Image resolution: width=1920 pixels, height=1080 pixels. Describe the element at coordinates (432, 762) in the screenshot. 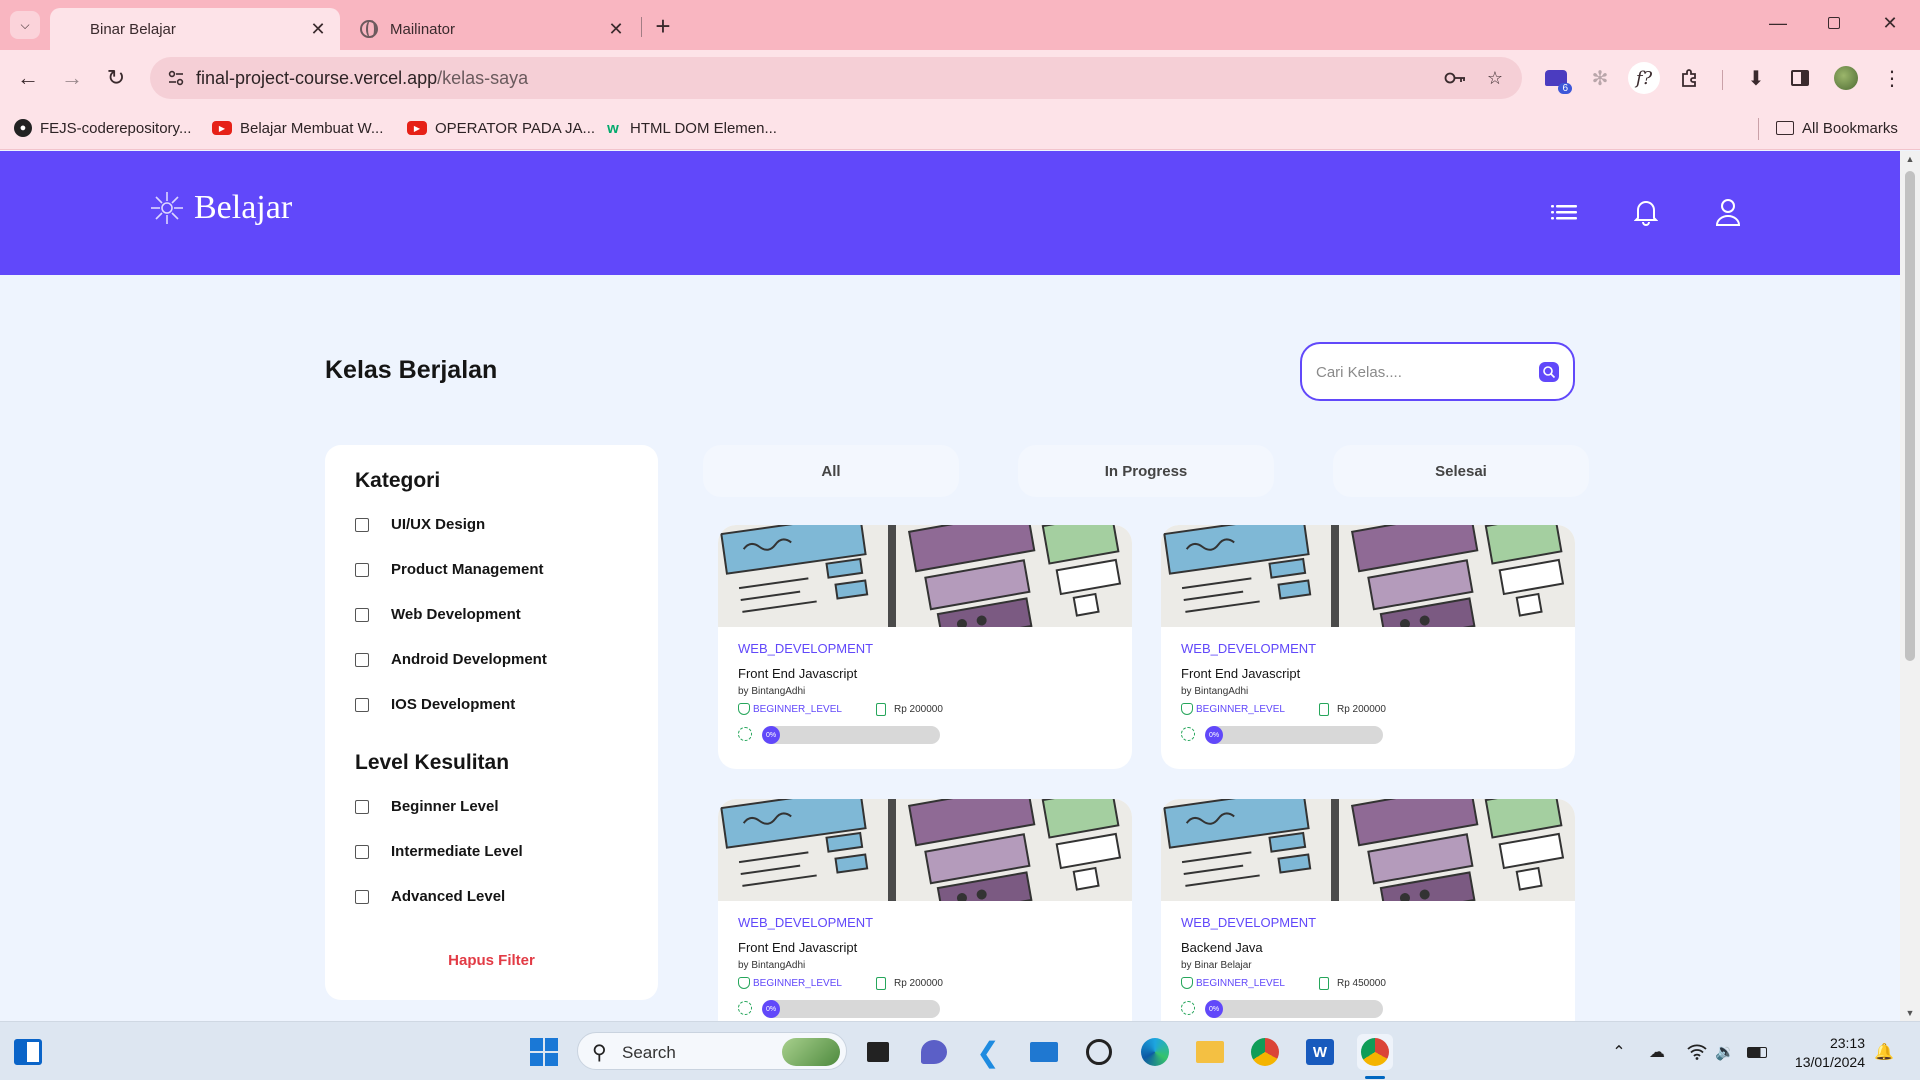

I see `level-filter-title: Level Kesulitan` at that location.